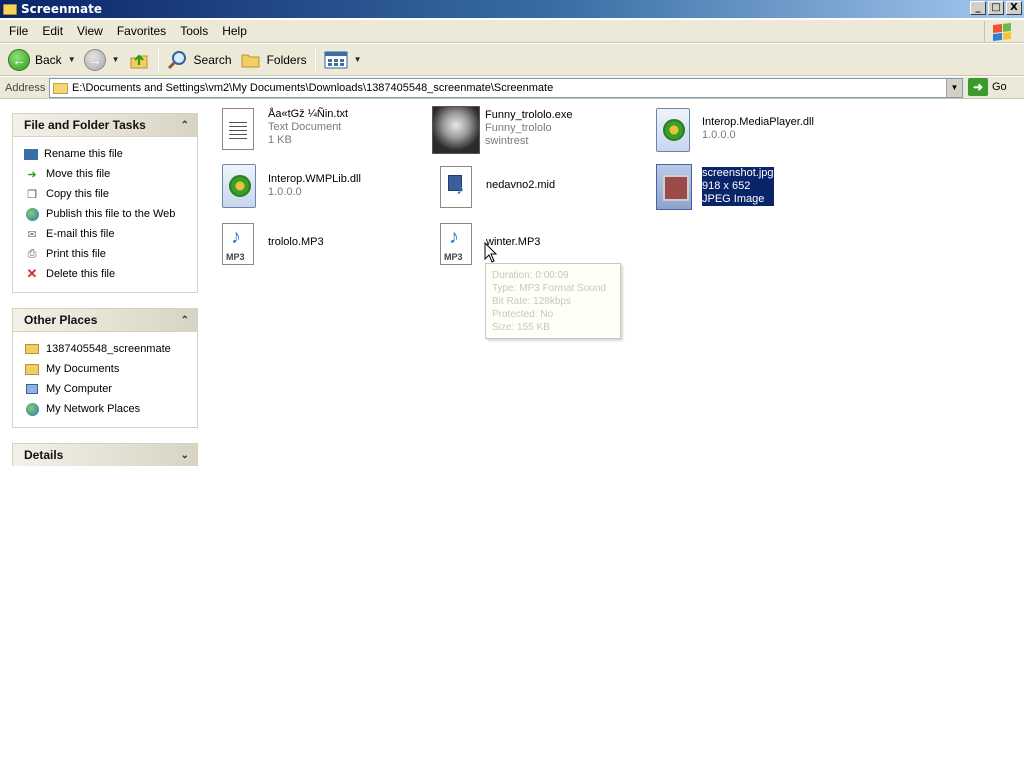 This screenshot has width=1024, height=768. Describe the element at coordinates (978, 87) in the screenshot. I see `go-arrow-icon: ➜` at that location.